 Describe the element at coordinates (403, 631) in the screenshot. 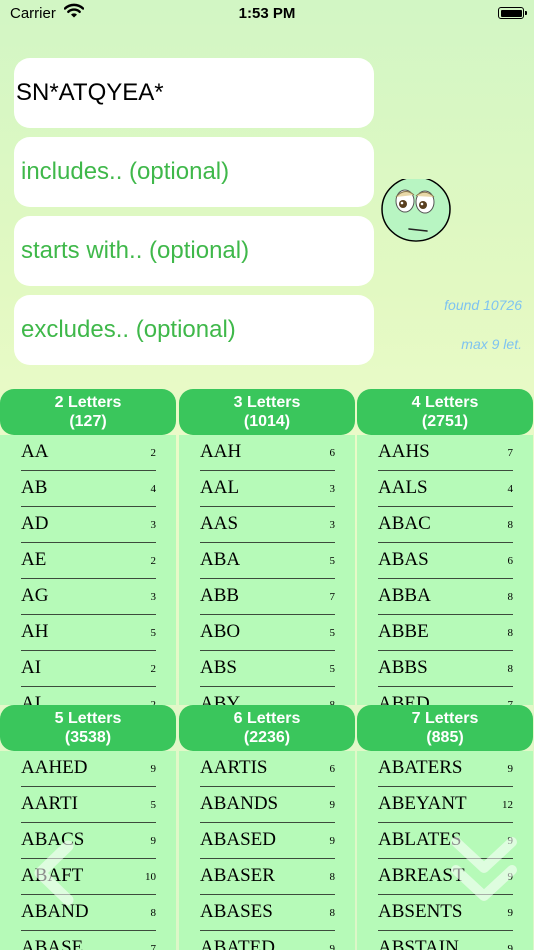

I see `word: ABBE` at that location.